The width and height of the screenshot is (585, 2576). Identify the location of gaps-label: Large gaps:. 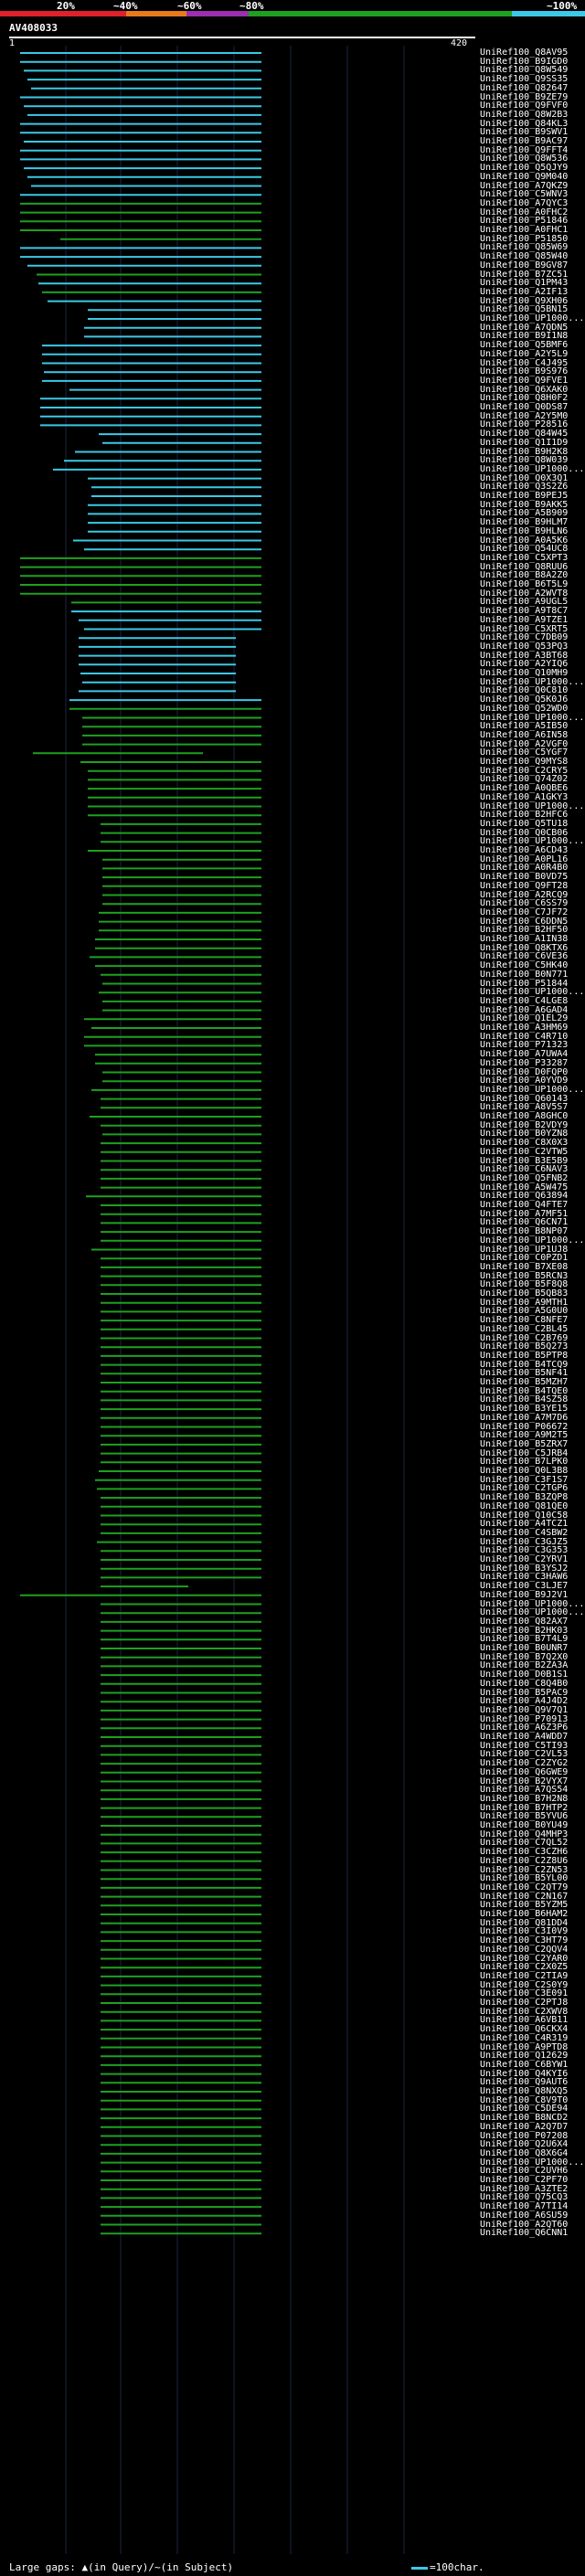
(46, 2567).